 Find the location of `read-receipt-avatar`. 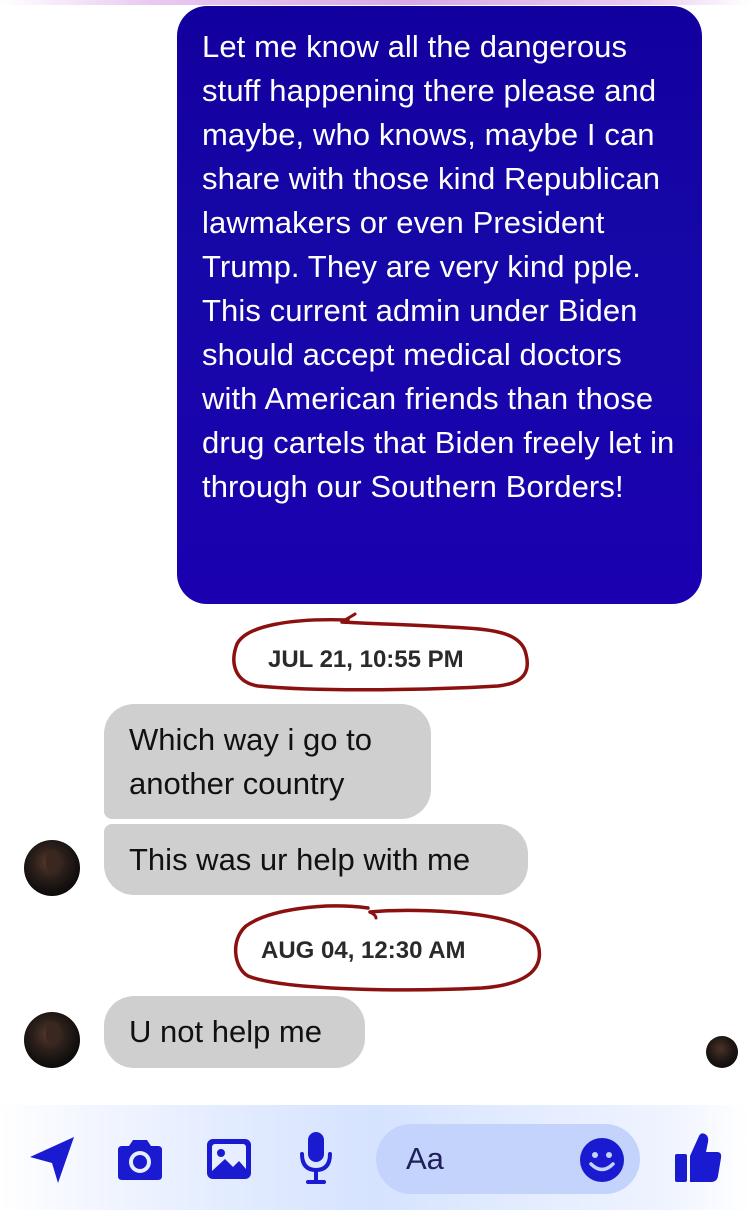

read-receipt-avatar is located at coordinates (722, 1052).